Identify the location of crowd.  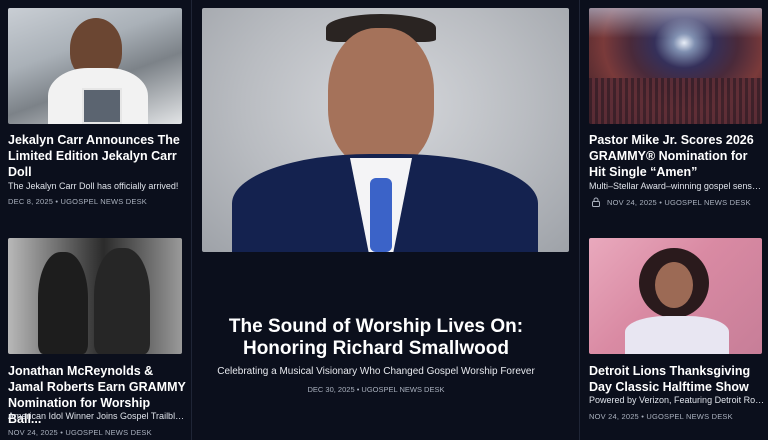
(675, 101).